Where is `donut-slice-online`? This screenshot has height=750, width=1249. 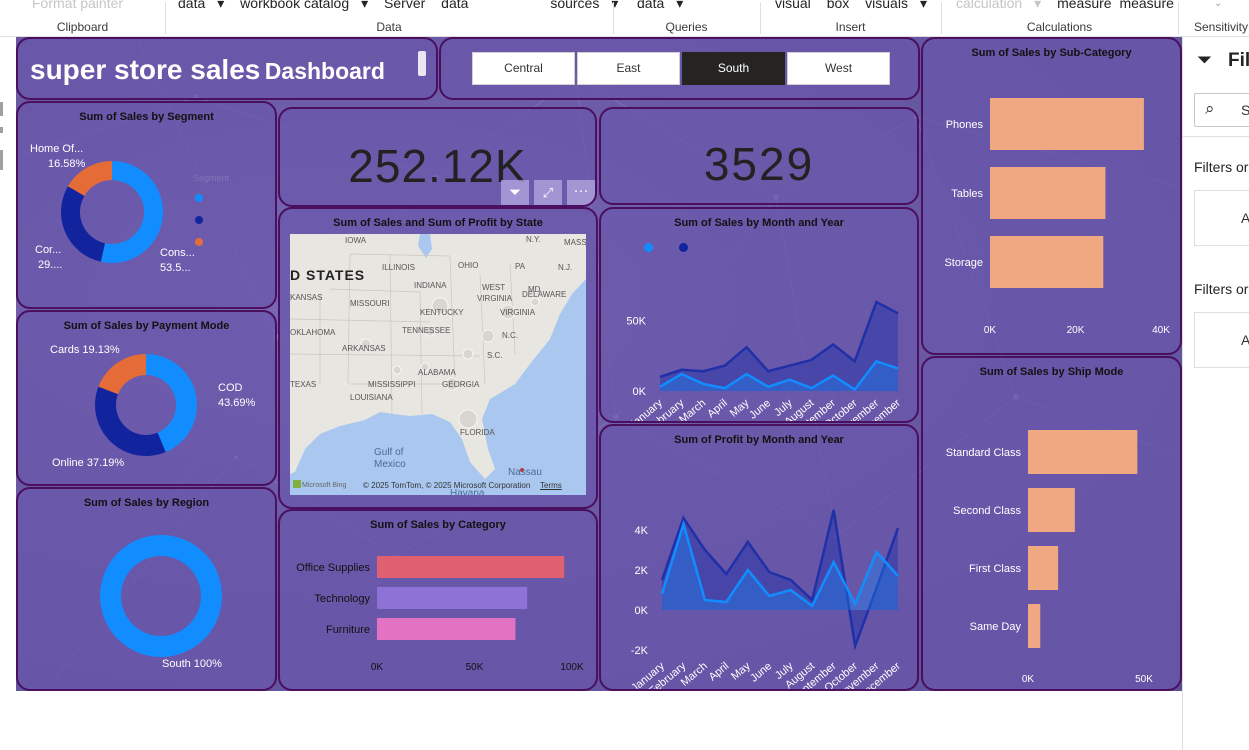
donut-slice-online is located at coordinates (130, 421).